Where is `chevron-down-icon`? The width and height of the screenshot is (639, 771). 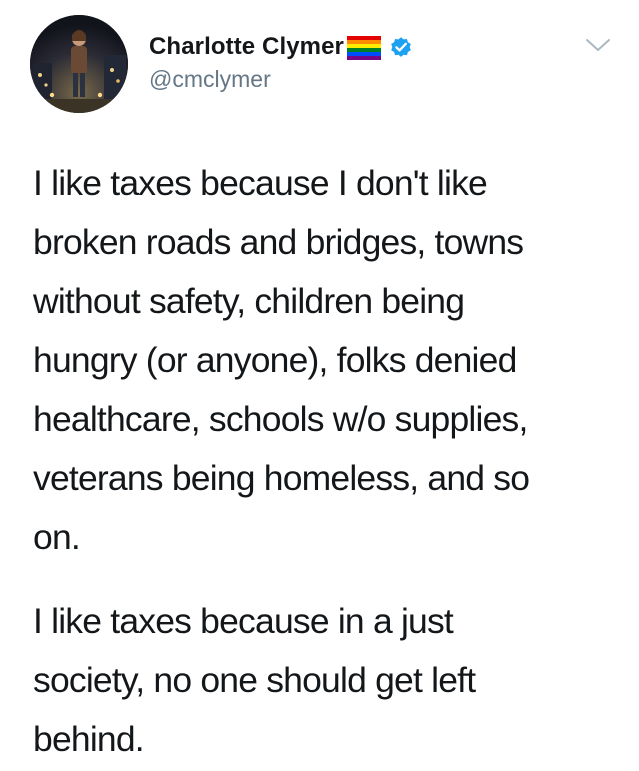 chevron-down-icon is located at coordinates (598, 45).